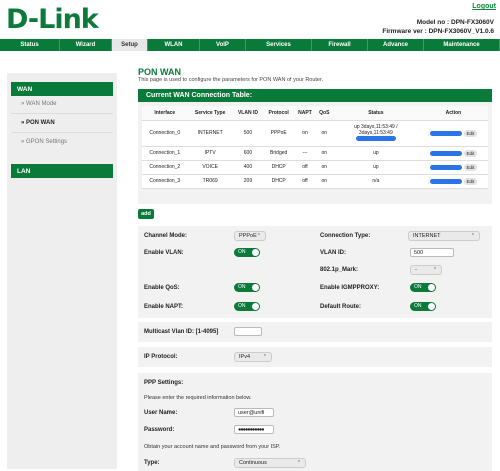 This screenshot has height=471, width=500. Describe the element at coordinates (62, 171) in the screenshot. I see `sidebar-header-lan: LAN` at that location.